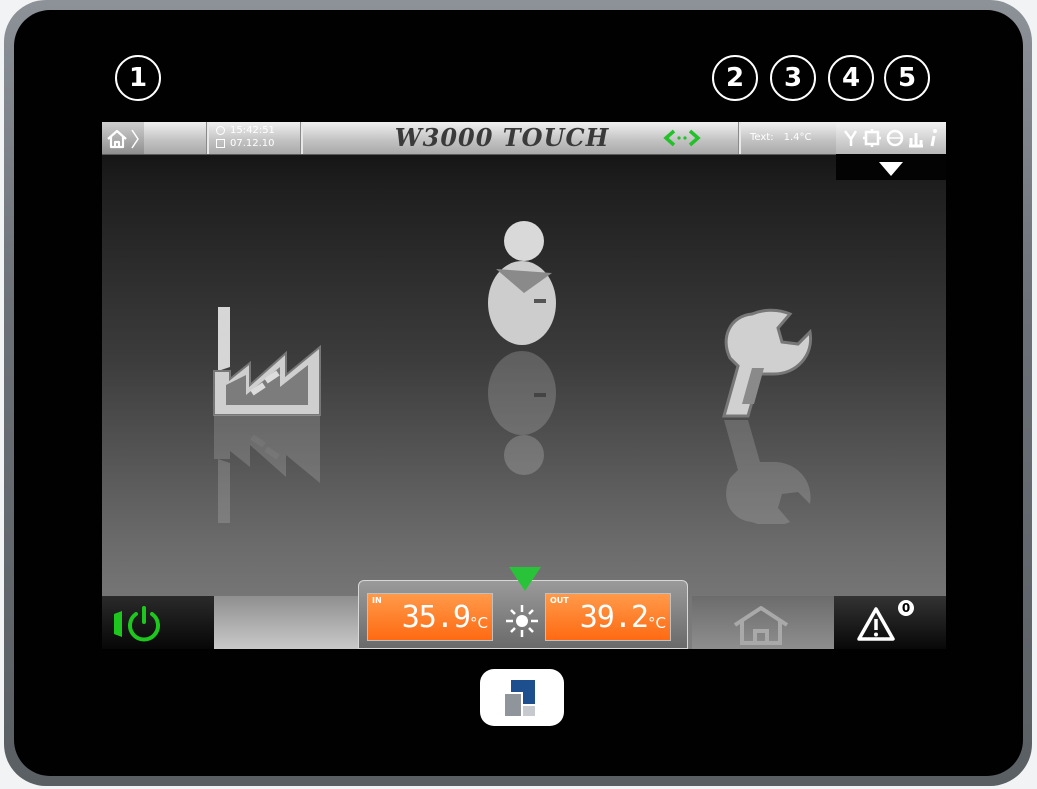 The height and width of the screenshot is (789, 1037). What do you see at coordinates (851, 138) in the screenshot?
I see `tool-icon` at bounding box center [851, 138].